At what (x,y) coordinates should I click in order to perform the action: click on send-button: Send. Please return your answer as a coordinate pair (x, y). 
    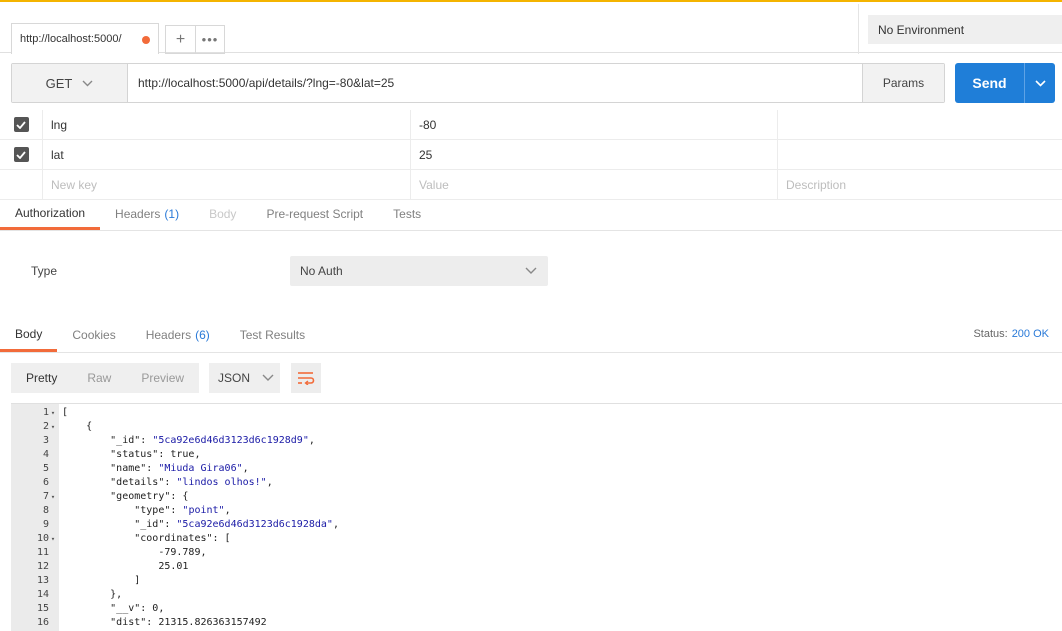
    Looking at the image, I should click on (1005, 83).